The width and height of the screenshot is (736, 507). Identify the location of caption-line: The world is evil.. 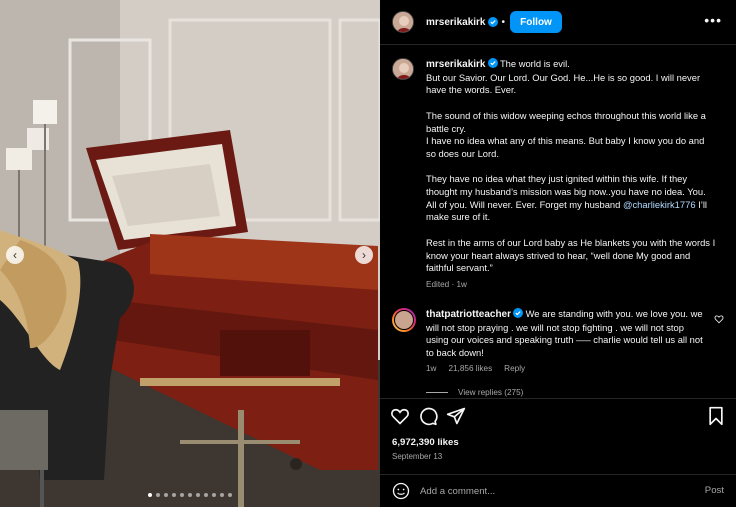
(534, 63).